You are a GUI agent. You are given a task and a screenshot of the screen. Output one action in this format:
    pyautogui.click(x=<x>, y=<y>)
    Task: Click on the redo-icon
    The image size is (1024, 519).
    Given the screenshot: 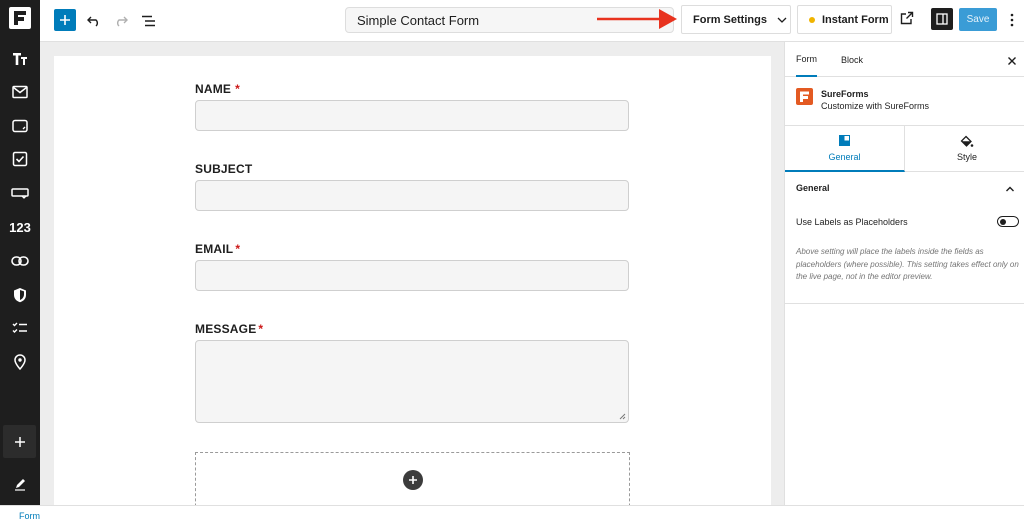 What is the action you would take?
    pyautogui.click(x=121, y=21)
    